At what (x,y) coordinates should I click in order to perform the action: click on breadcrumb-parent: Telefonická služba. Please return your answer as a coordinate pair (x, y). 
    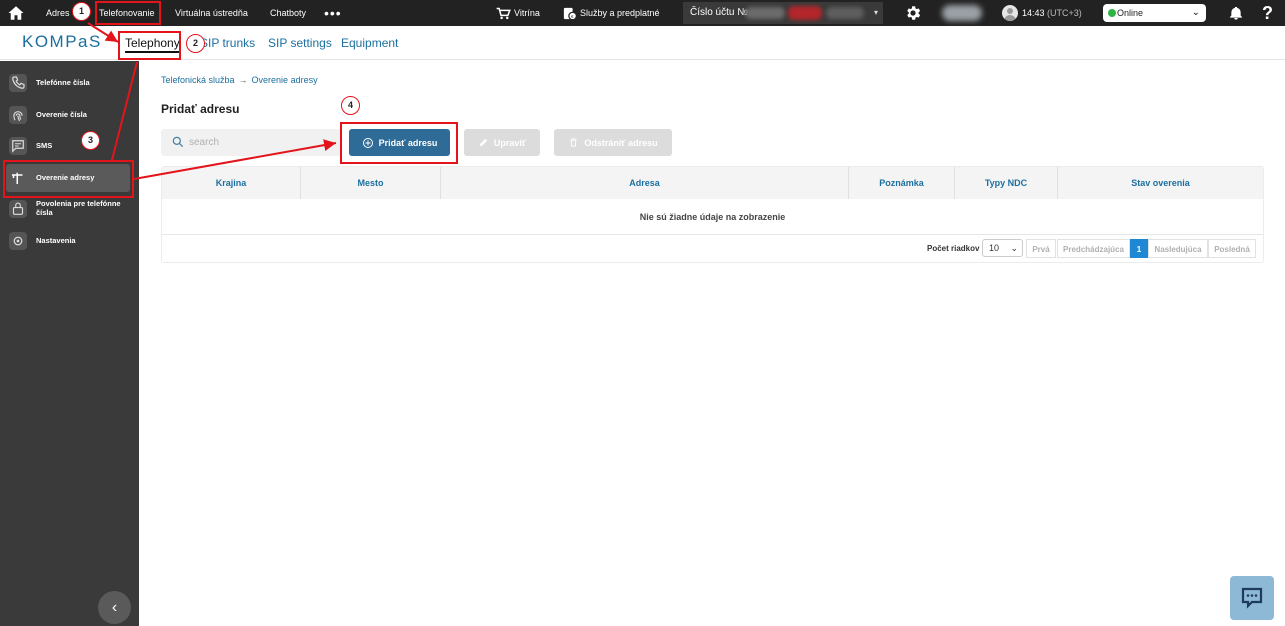
    Looking at the image, I should click on (198, 80).